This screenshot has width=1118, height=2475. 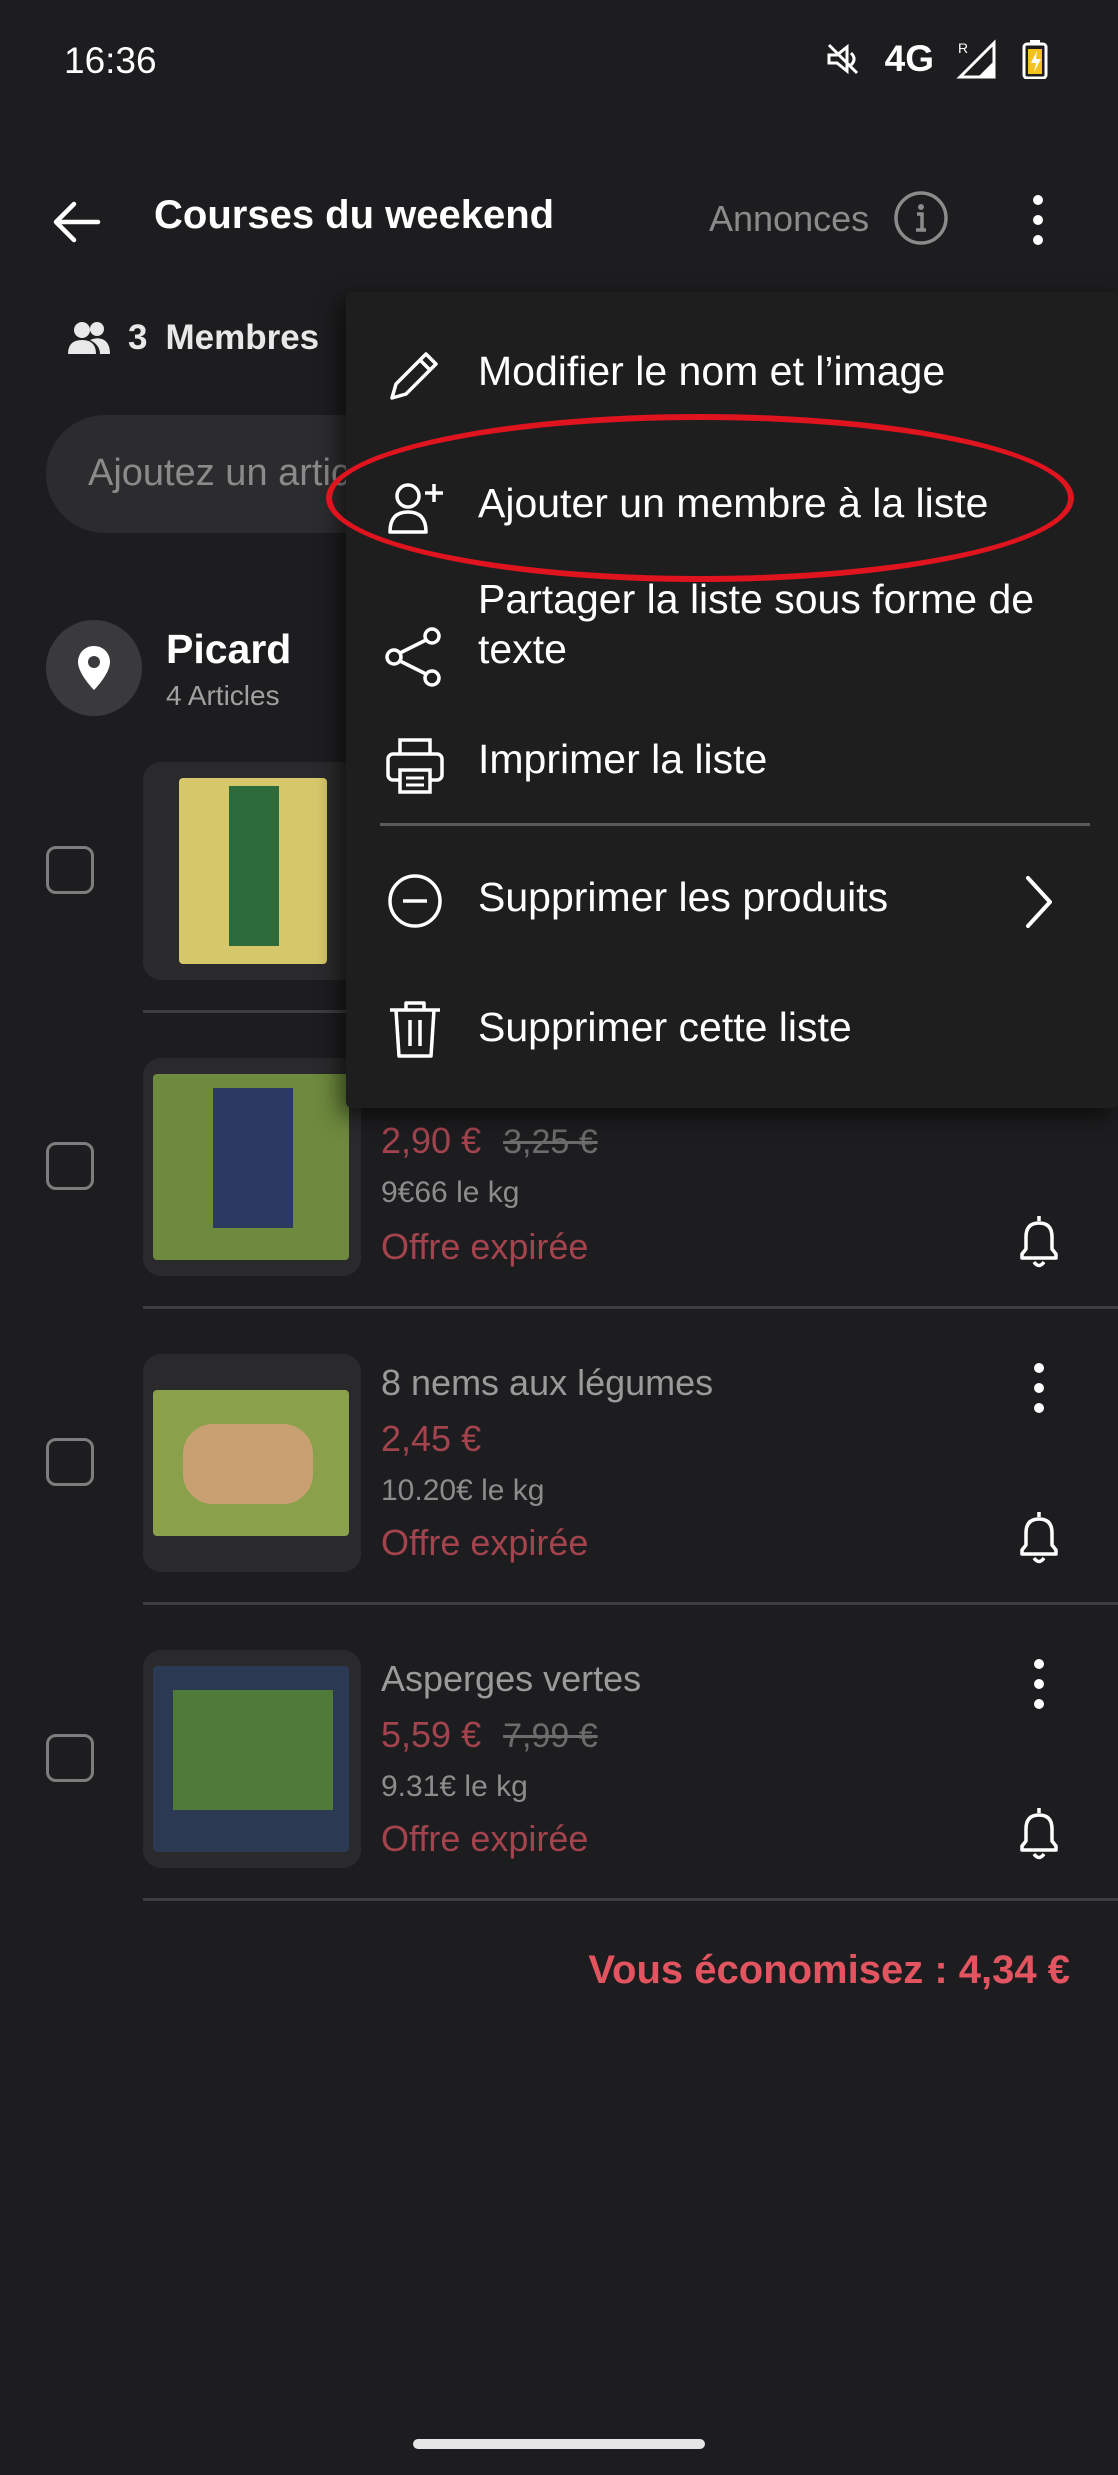 I want to click on product-unit-price: 9€66 le kg, so click(x=450, y=1192).